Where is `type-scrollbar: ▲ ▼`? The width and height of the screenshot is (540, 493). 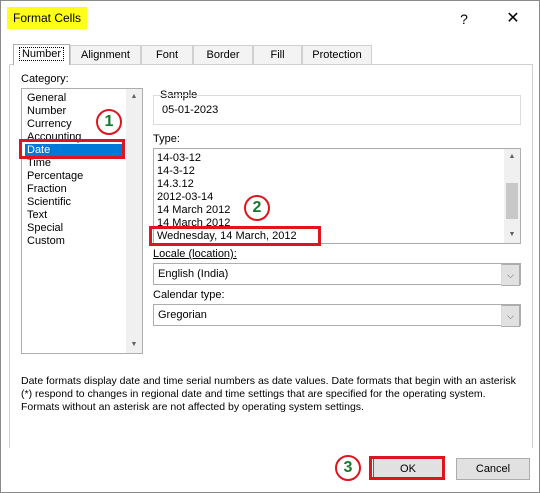 type-scrollbar: ▲ ▼ is located at coordinates (512, 196).